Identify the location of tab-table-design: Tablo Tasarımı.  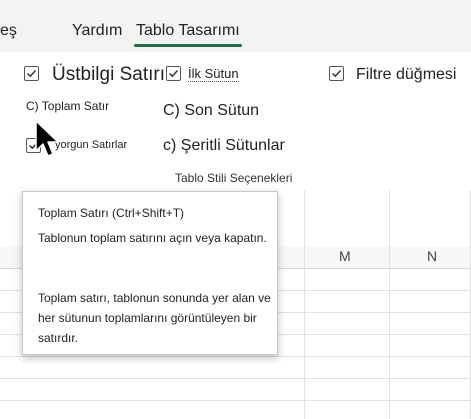
(188, 31).